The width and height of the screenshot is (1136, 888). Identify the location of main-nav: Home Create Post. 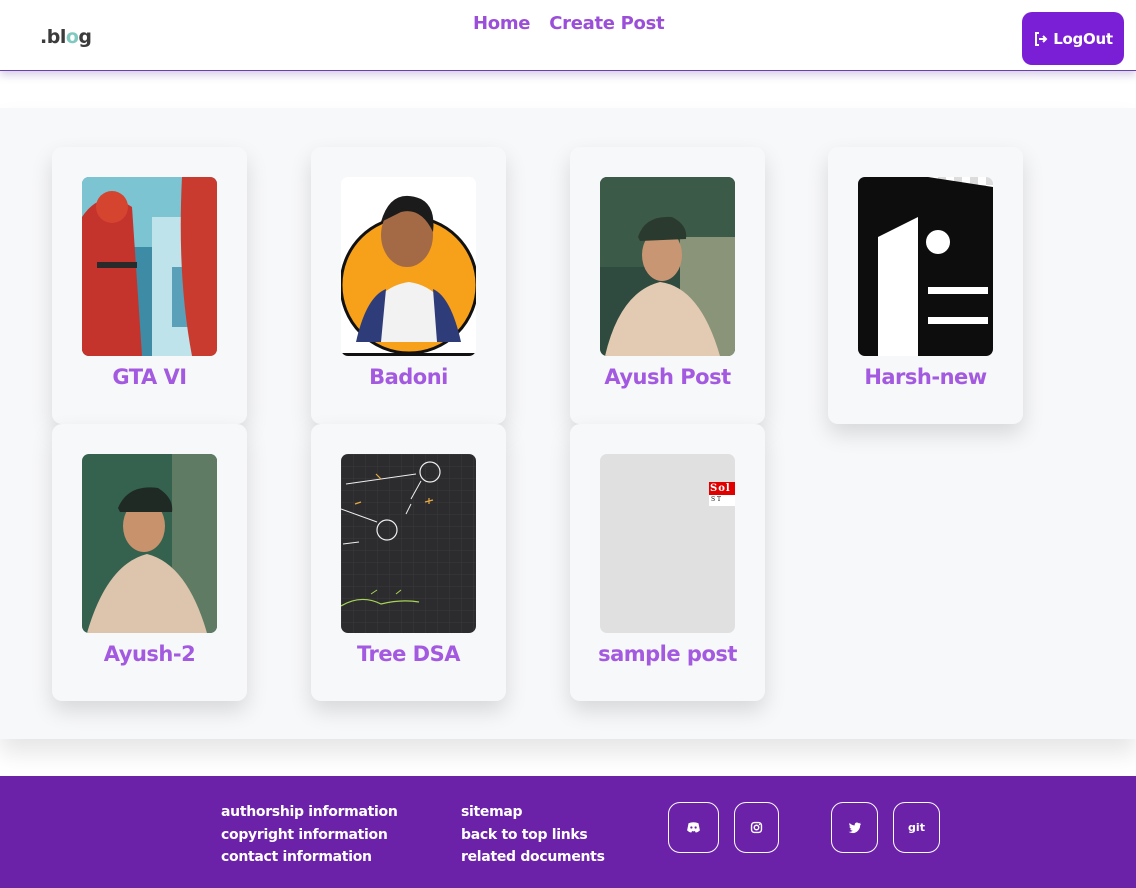
(569, 23).